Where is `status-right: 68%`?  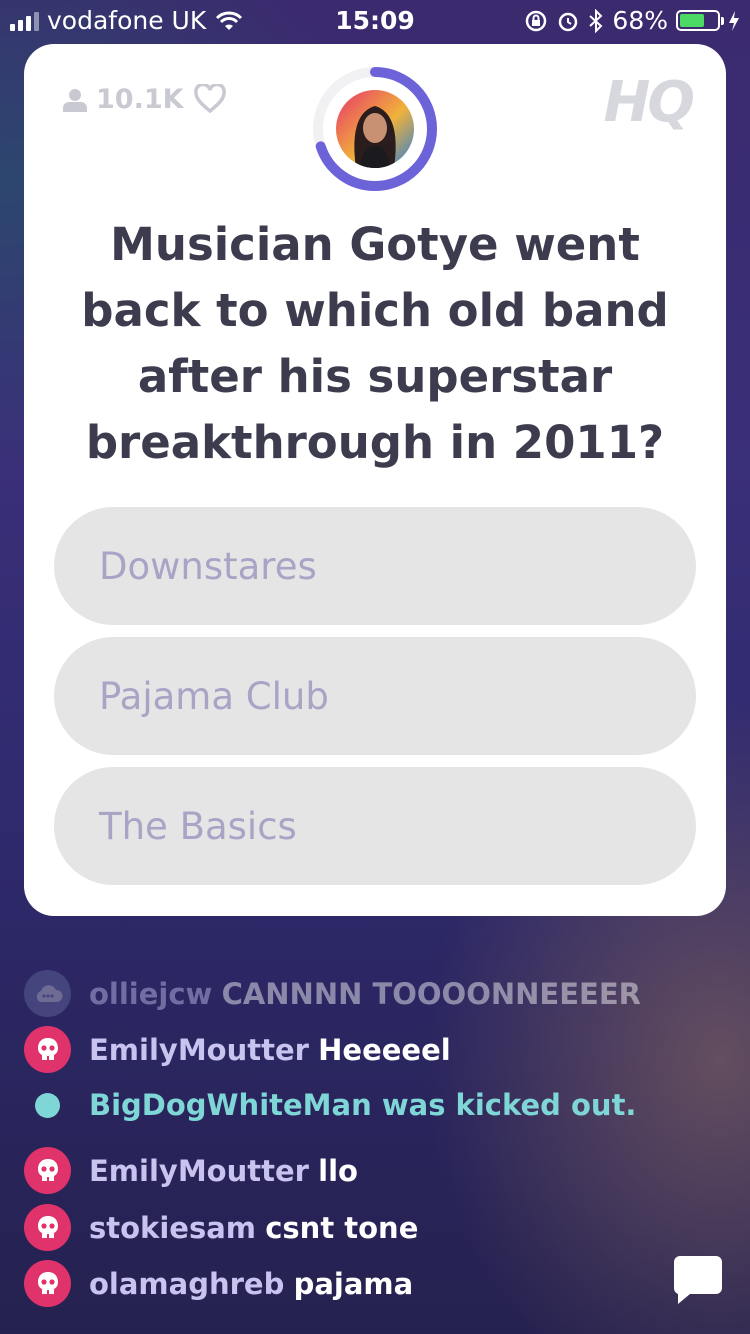
status-right: 68% is located at coordinates (632, 20).